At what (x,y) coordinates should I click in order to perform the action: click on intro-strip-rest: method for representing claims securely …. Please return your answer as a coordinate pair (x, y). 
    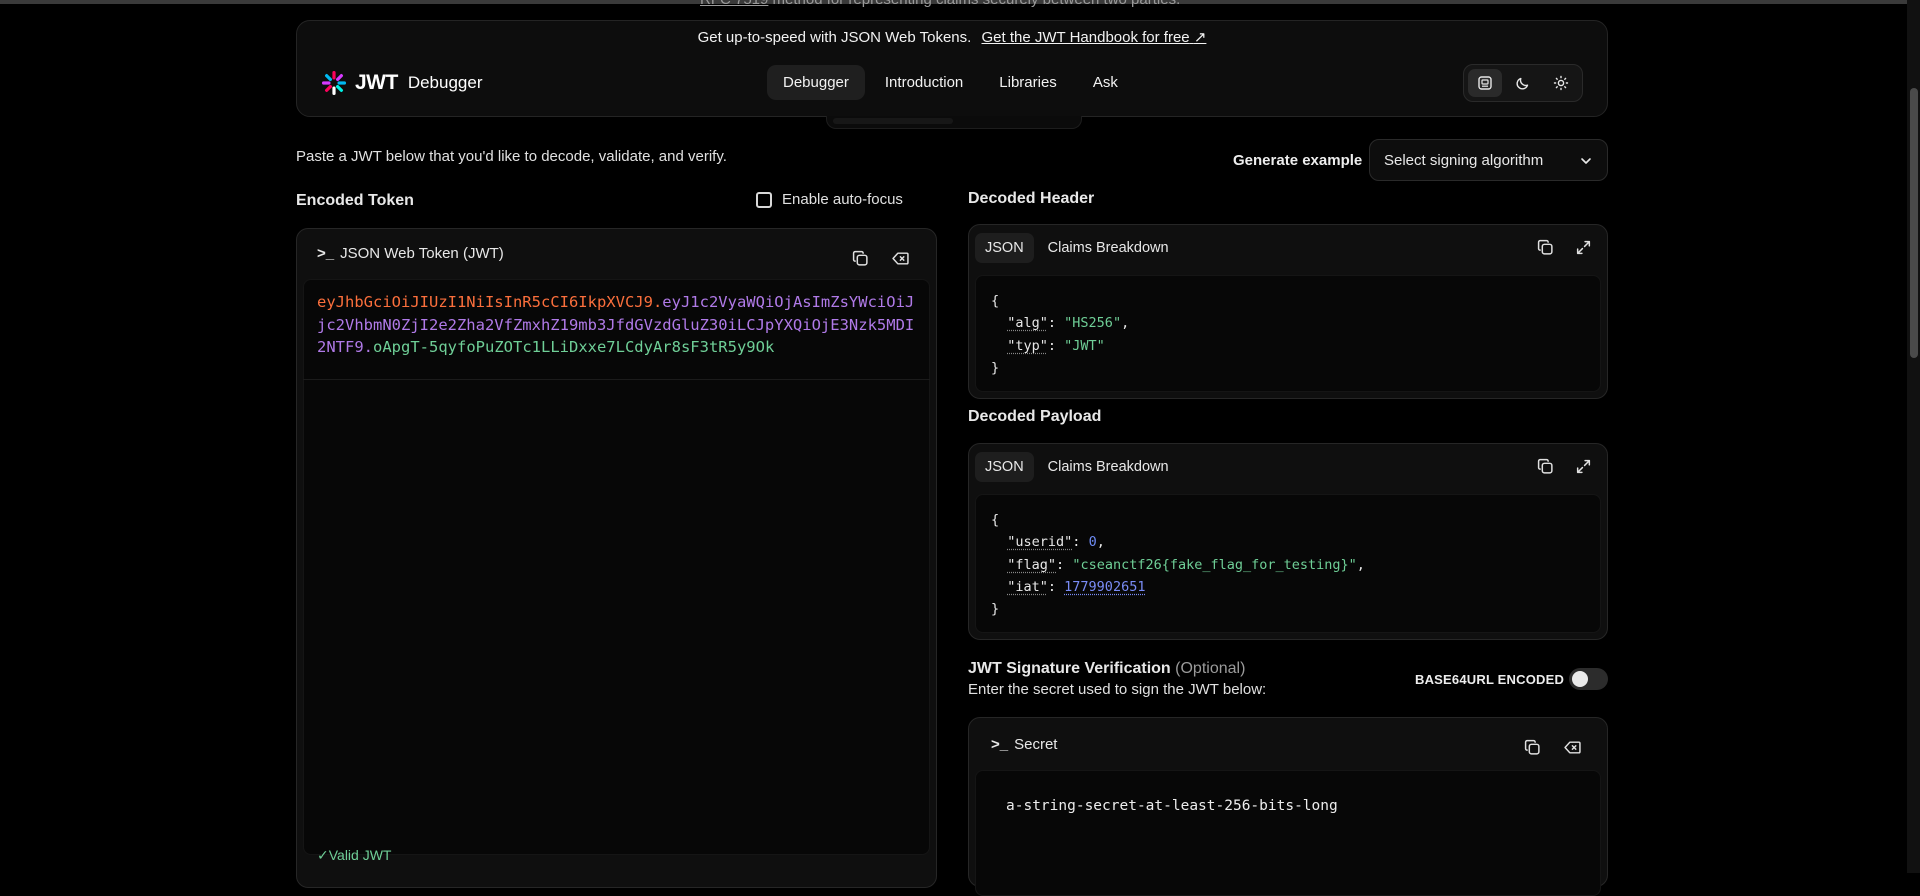
    Looking at the image, I should click on (977, 4).